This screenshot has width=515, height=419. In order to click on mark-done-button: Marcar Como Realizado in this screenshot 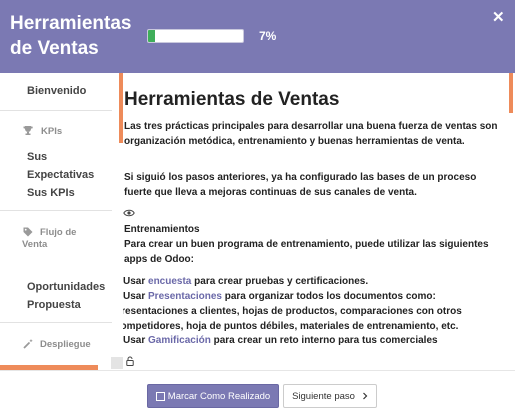, I will do `click(213, 396)`.